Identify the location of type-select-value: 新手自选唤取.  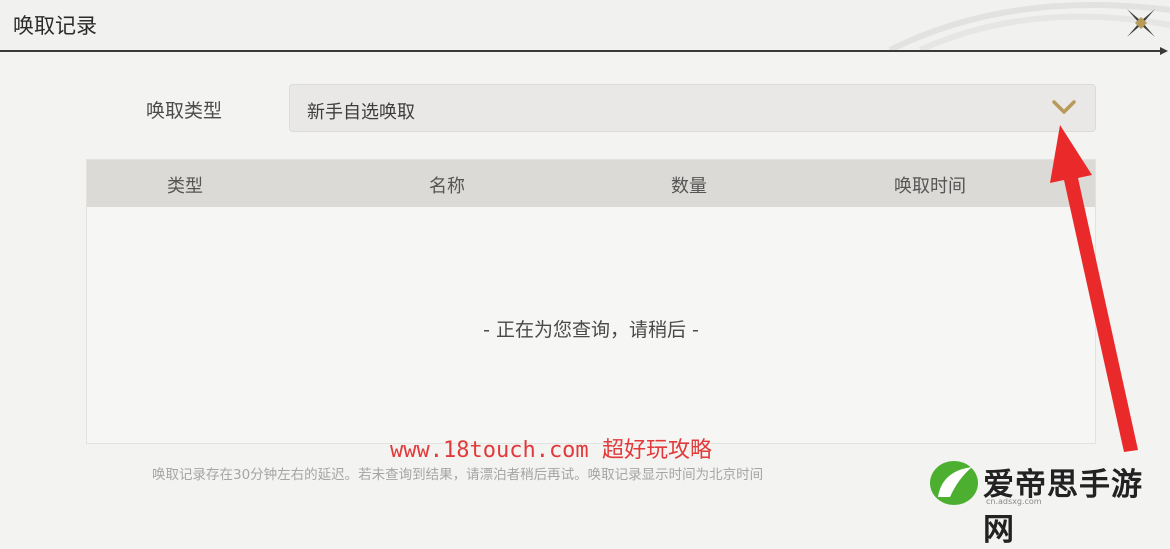
(361, 112).